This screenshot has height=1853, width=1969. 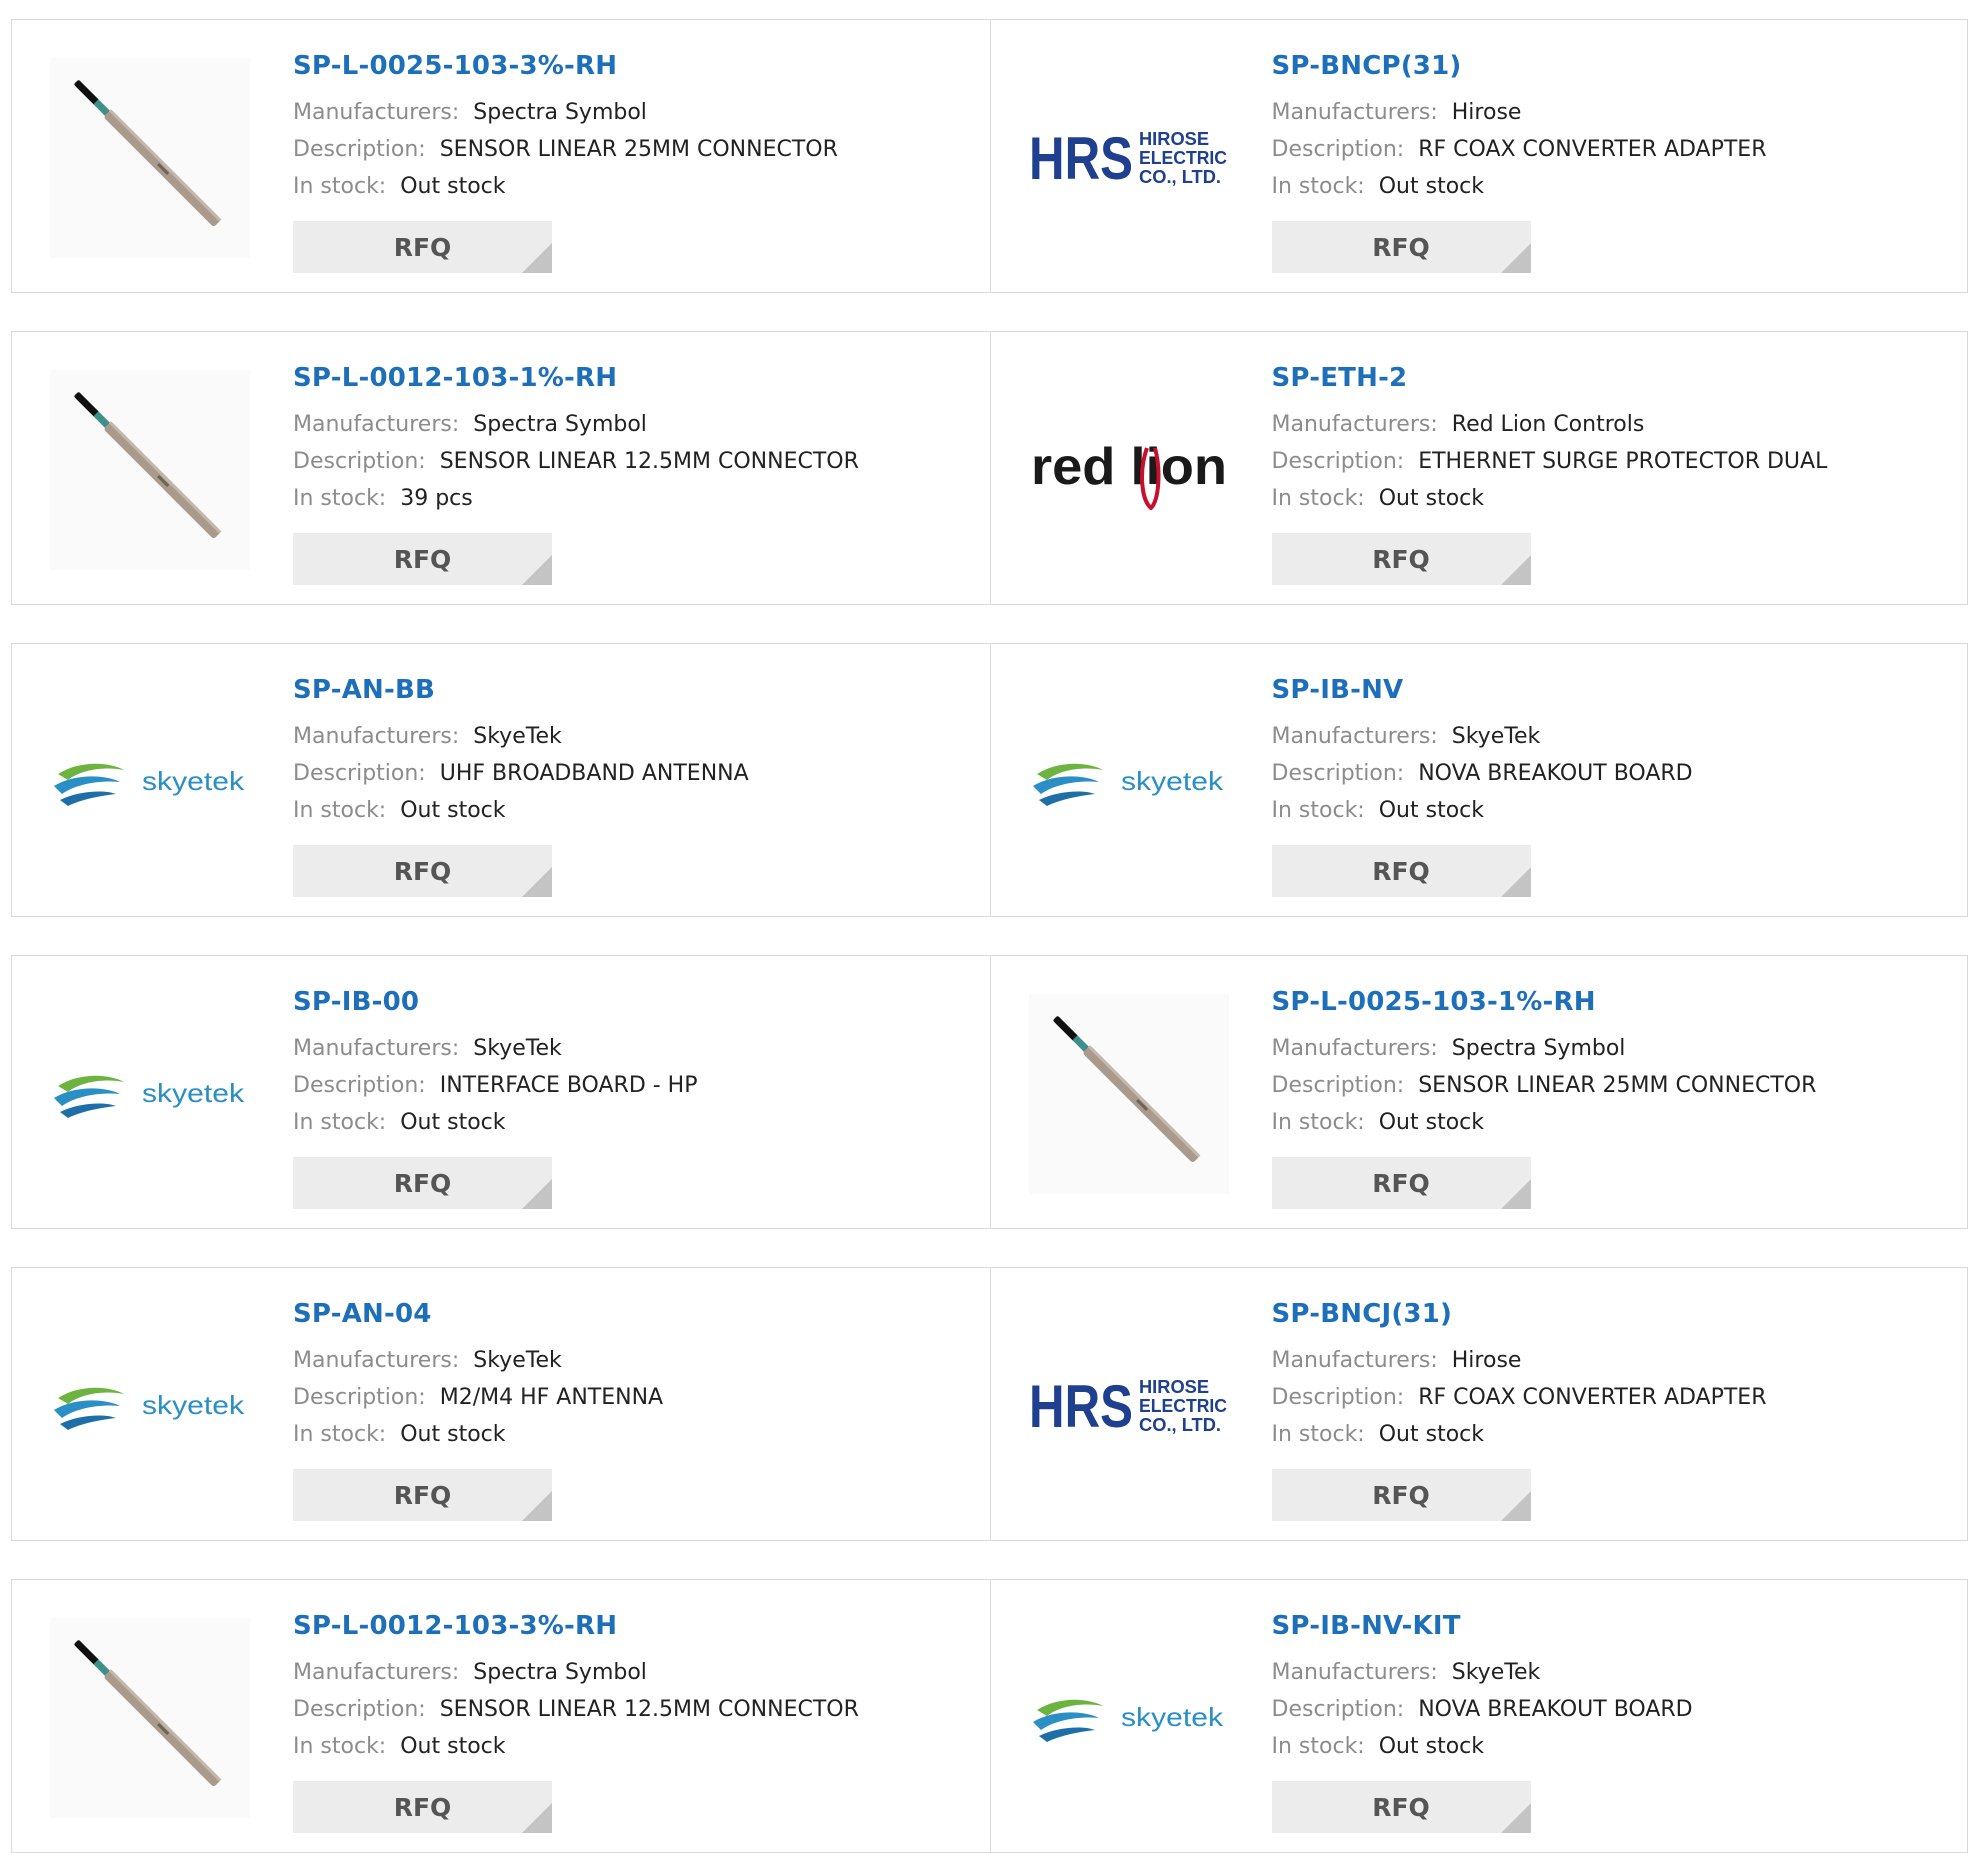 What do you see at coordinates (1129, 470) in the screenshot?
I see `product-thumbnail: red lion` at bounding box center [1129, 470].